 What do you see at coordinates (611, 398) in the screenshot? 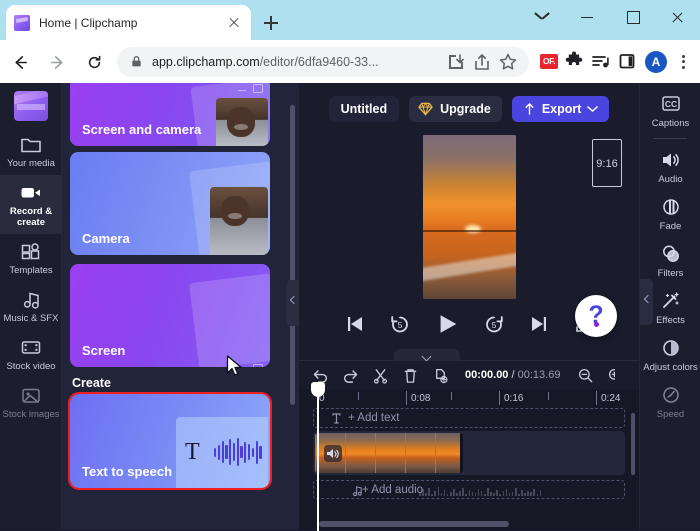
I see `ruler-label: 0:24` at bounding box center [611, 398].